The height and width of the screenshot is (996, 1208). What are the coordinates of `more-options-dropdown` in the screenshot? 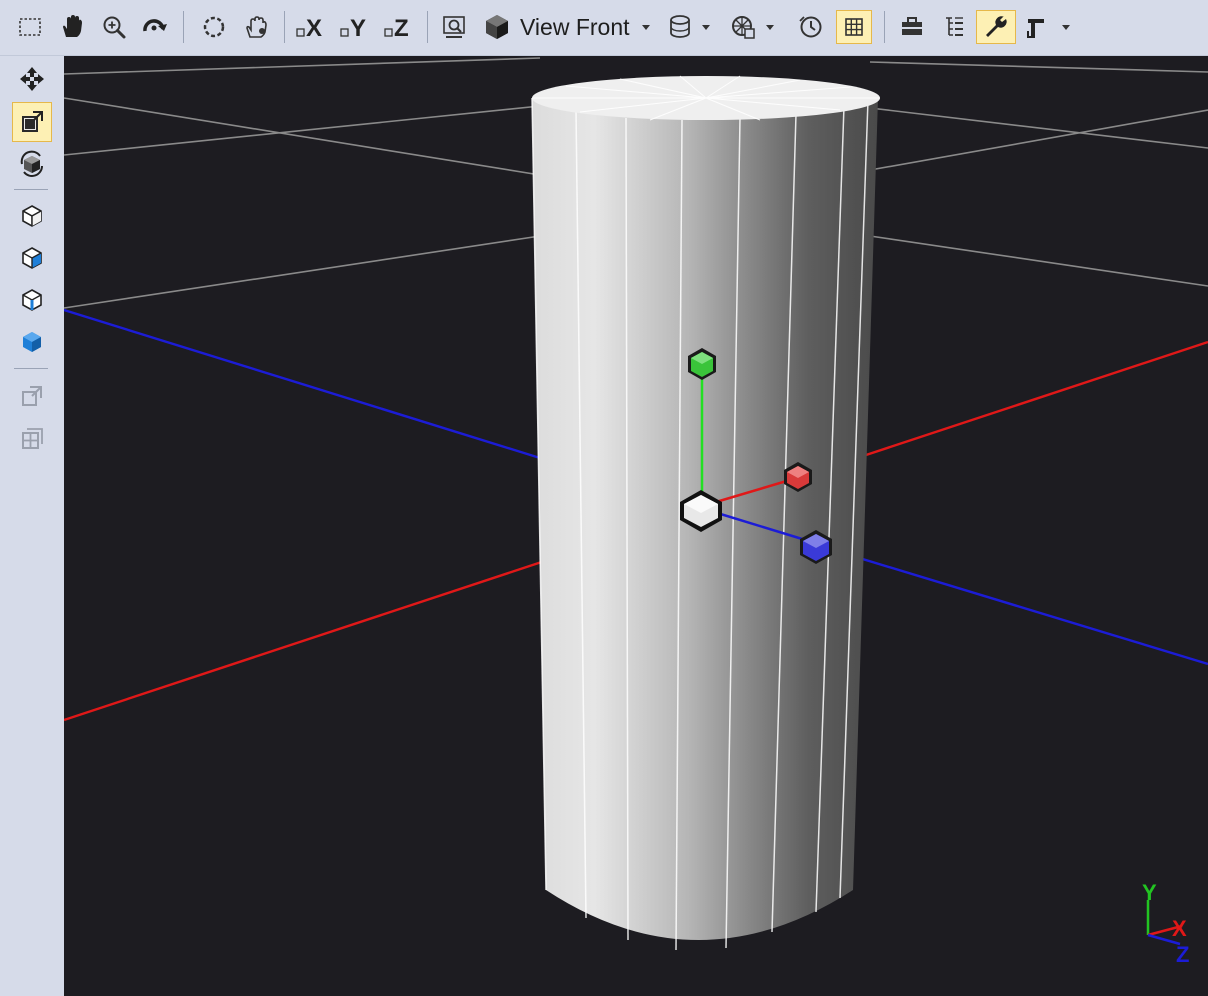 It's located at (1053, 27).